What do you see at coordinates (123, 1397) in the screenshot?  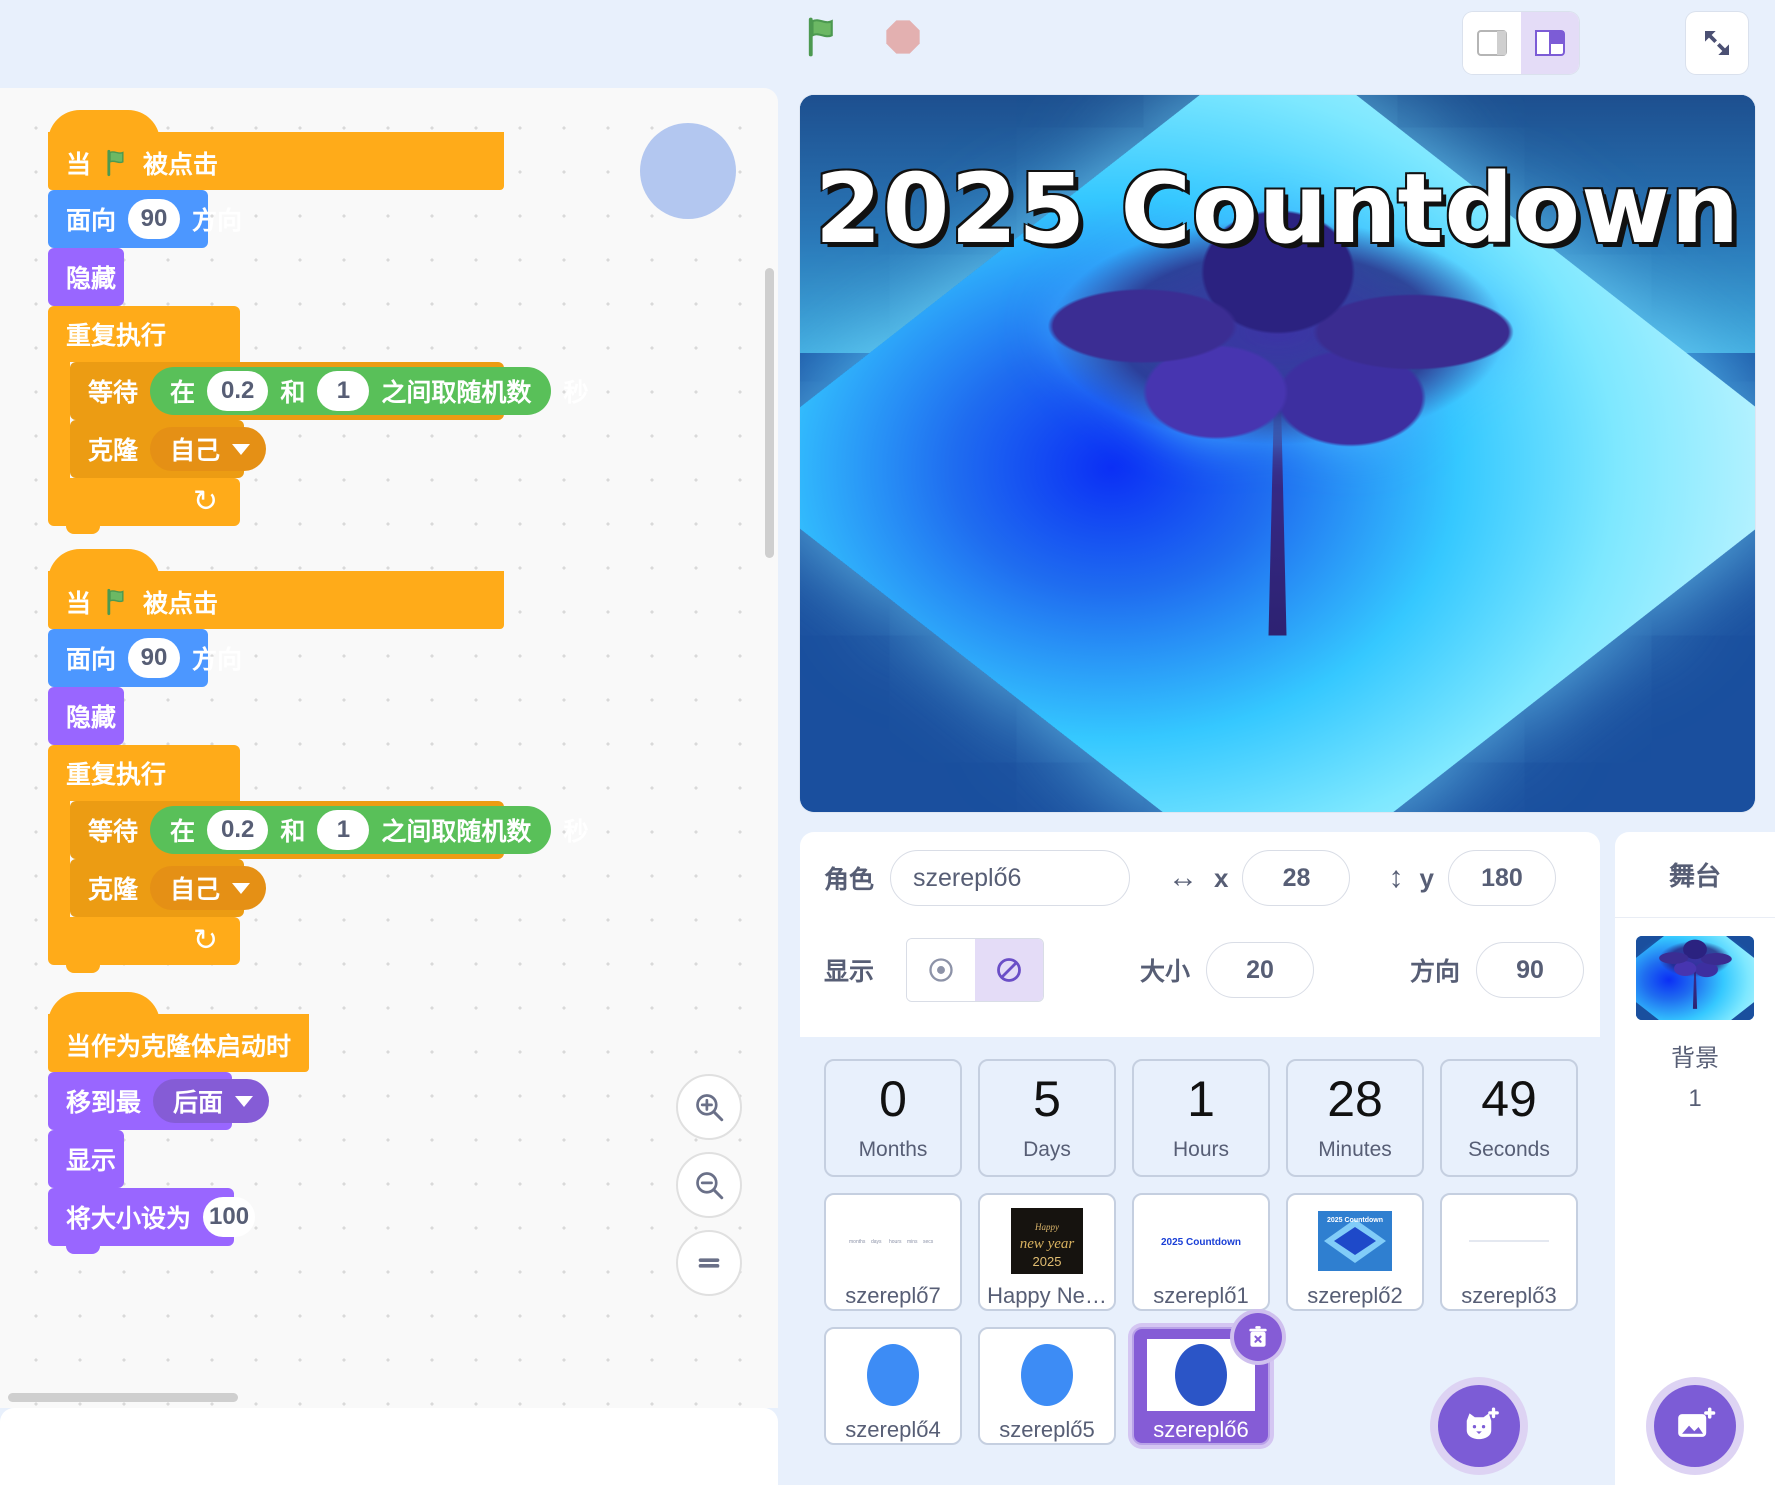 I see `workspace-horizontal-scrollbar` at bounding box center [123, 1397].